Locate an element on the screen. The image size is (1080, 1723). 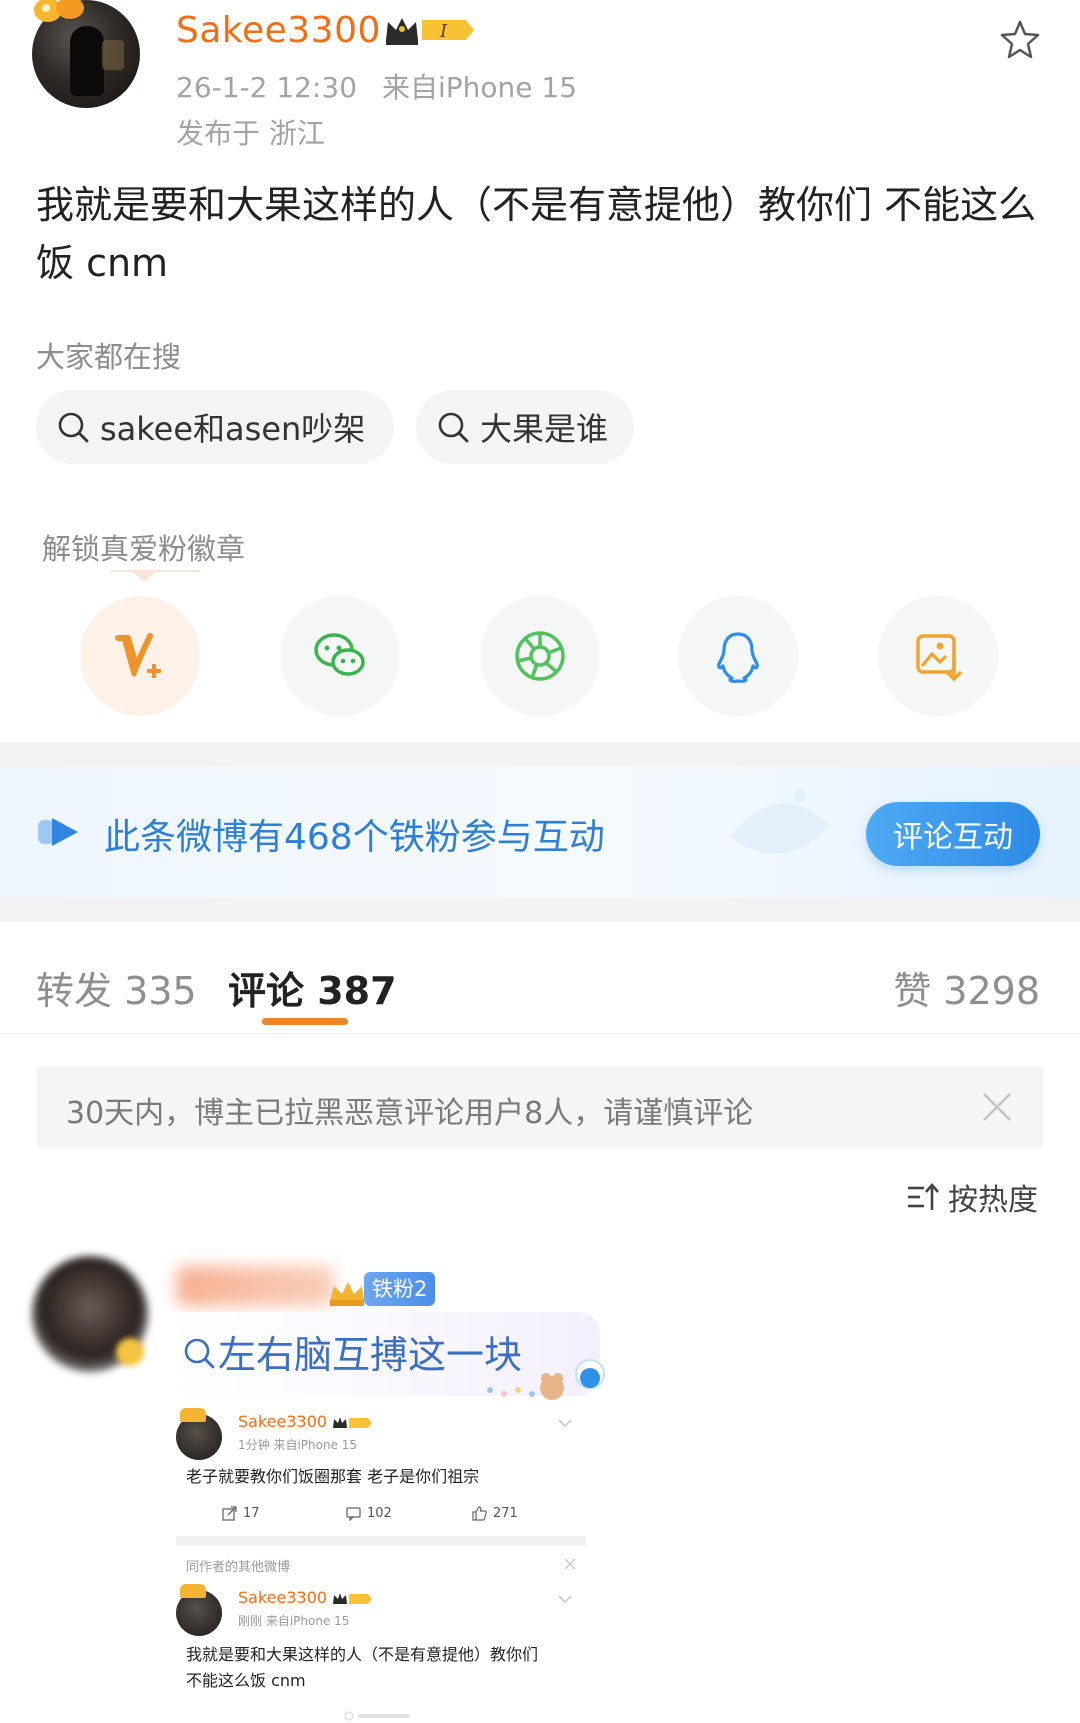
share-qq-button is located at coordinates (738, 656).